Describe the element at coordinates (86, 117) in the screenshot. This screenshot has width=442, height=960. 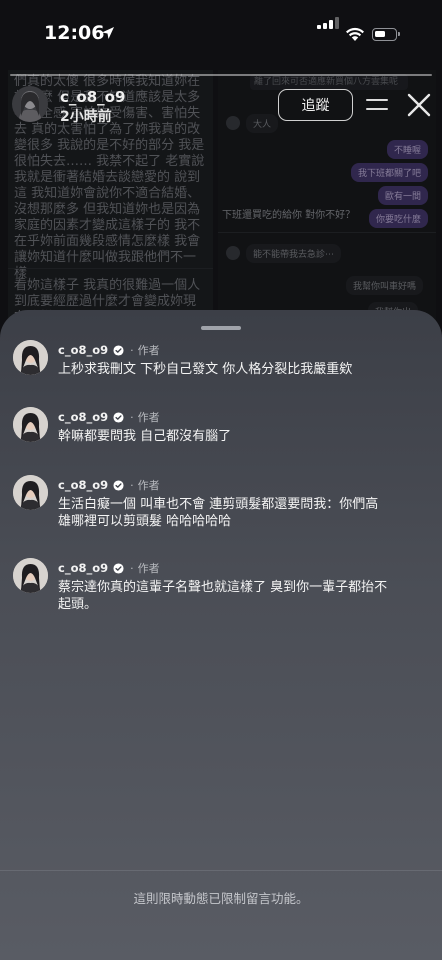
I see `story-timestamp: 2小時前` at that location.